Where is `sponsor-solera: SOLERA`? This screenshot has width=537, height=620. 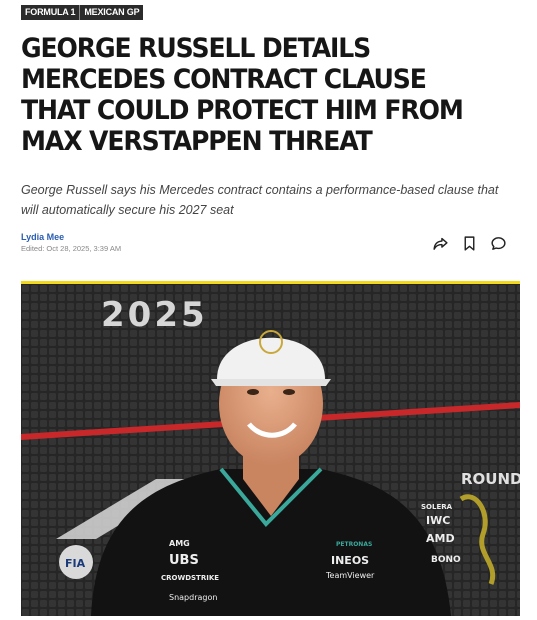 sponsor-solera: SOLERA is located at coordinates (437, 507).